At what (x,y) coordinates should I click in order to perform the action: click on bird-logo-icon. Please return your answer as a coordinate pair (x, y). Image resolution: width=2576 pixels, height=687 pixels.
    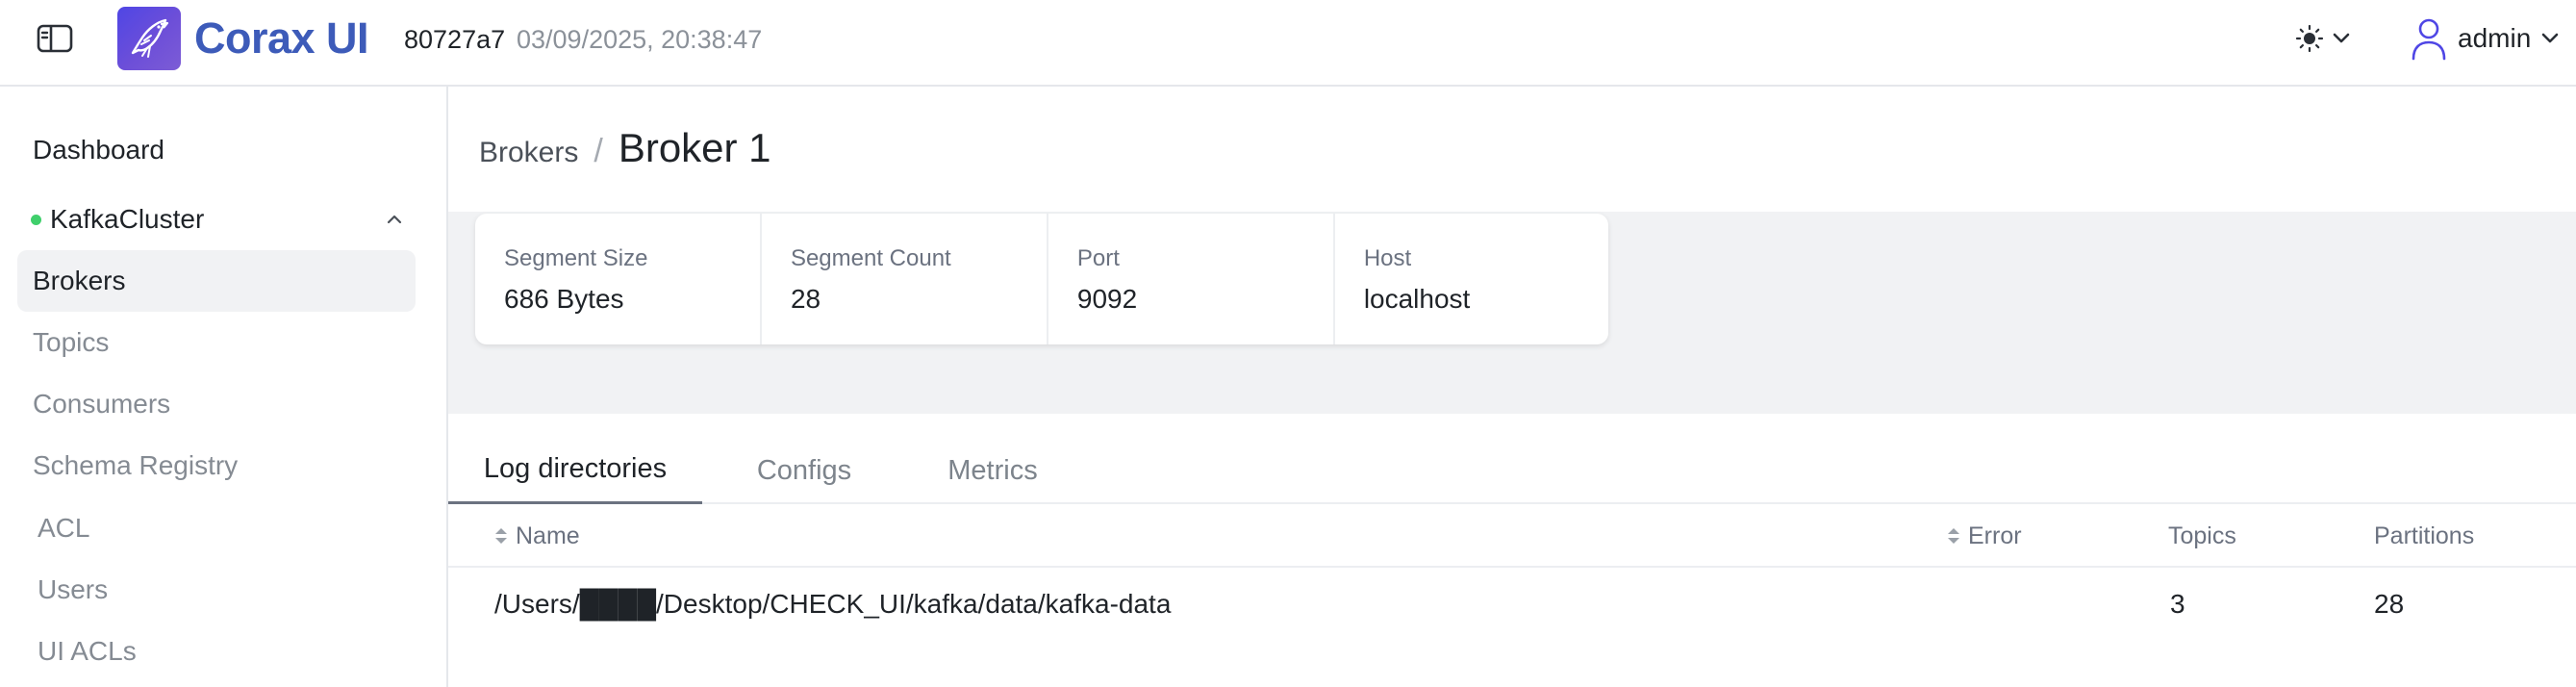
    Looking at the image, I should click on (150, 38).